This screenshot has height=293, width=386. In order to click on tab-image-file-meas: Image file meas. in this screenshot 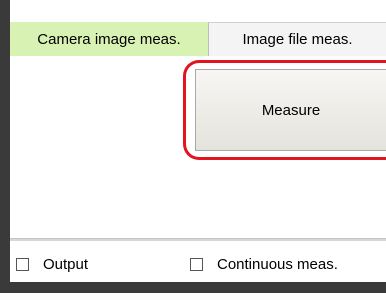, I will do `click(297, 39)`.